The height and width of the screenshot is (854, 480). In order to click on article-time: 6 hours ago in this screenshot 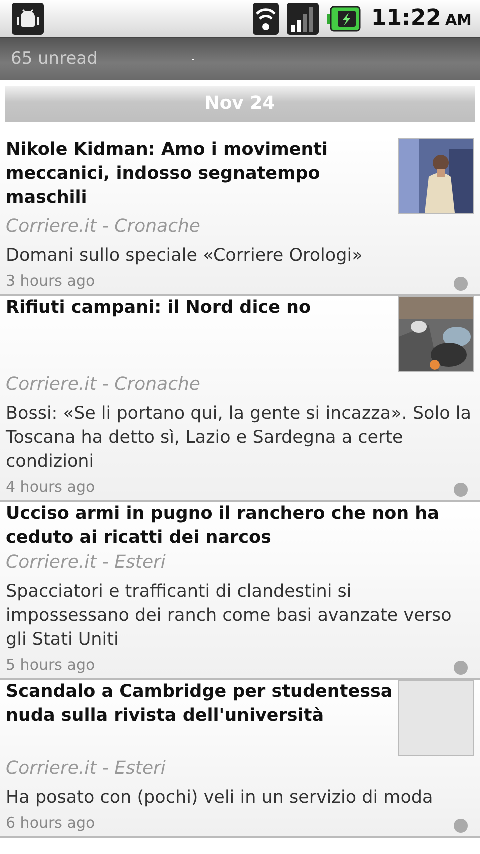, I will do `click(51, 823)`.